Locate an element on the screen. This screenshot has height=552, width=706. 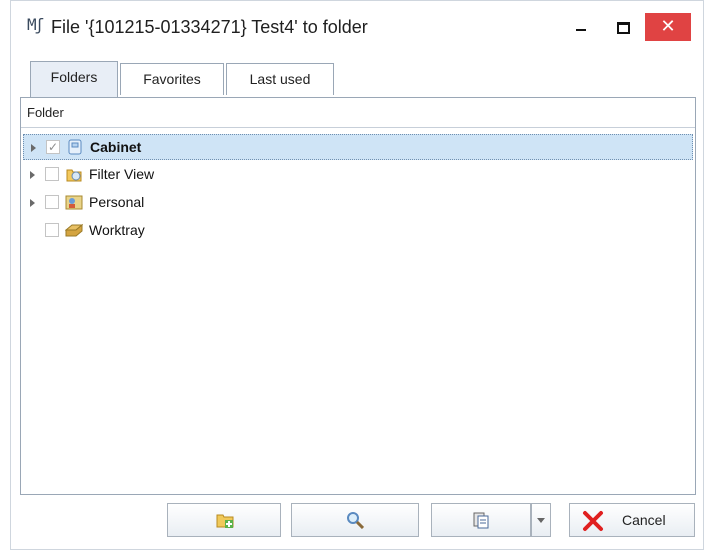
tree-item-label: Personal is located at coordinates (117, 202).